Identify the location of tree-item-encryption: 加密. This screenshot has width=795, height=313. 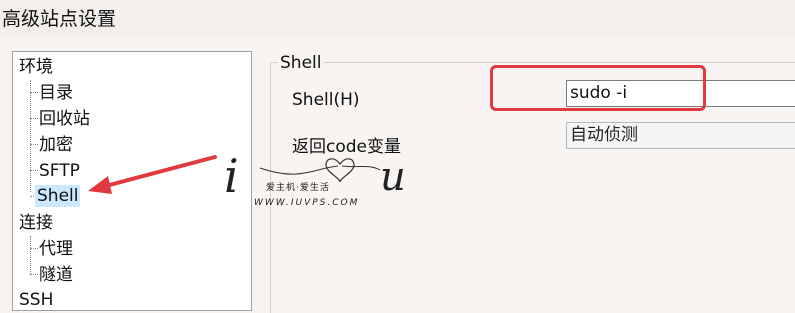
(56, 145).